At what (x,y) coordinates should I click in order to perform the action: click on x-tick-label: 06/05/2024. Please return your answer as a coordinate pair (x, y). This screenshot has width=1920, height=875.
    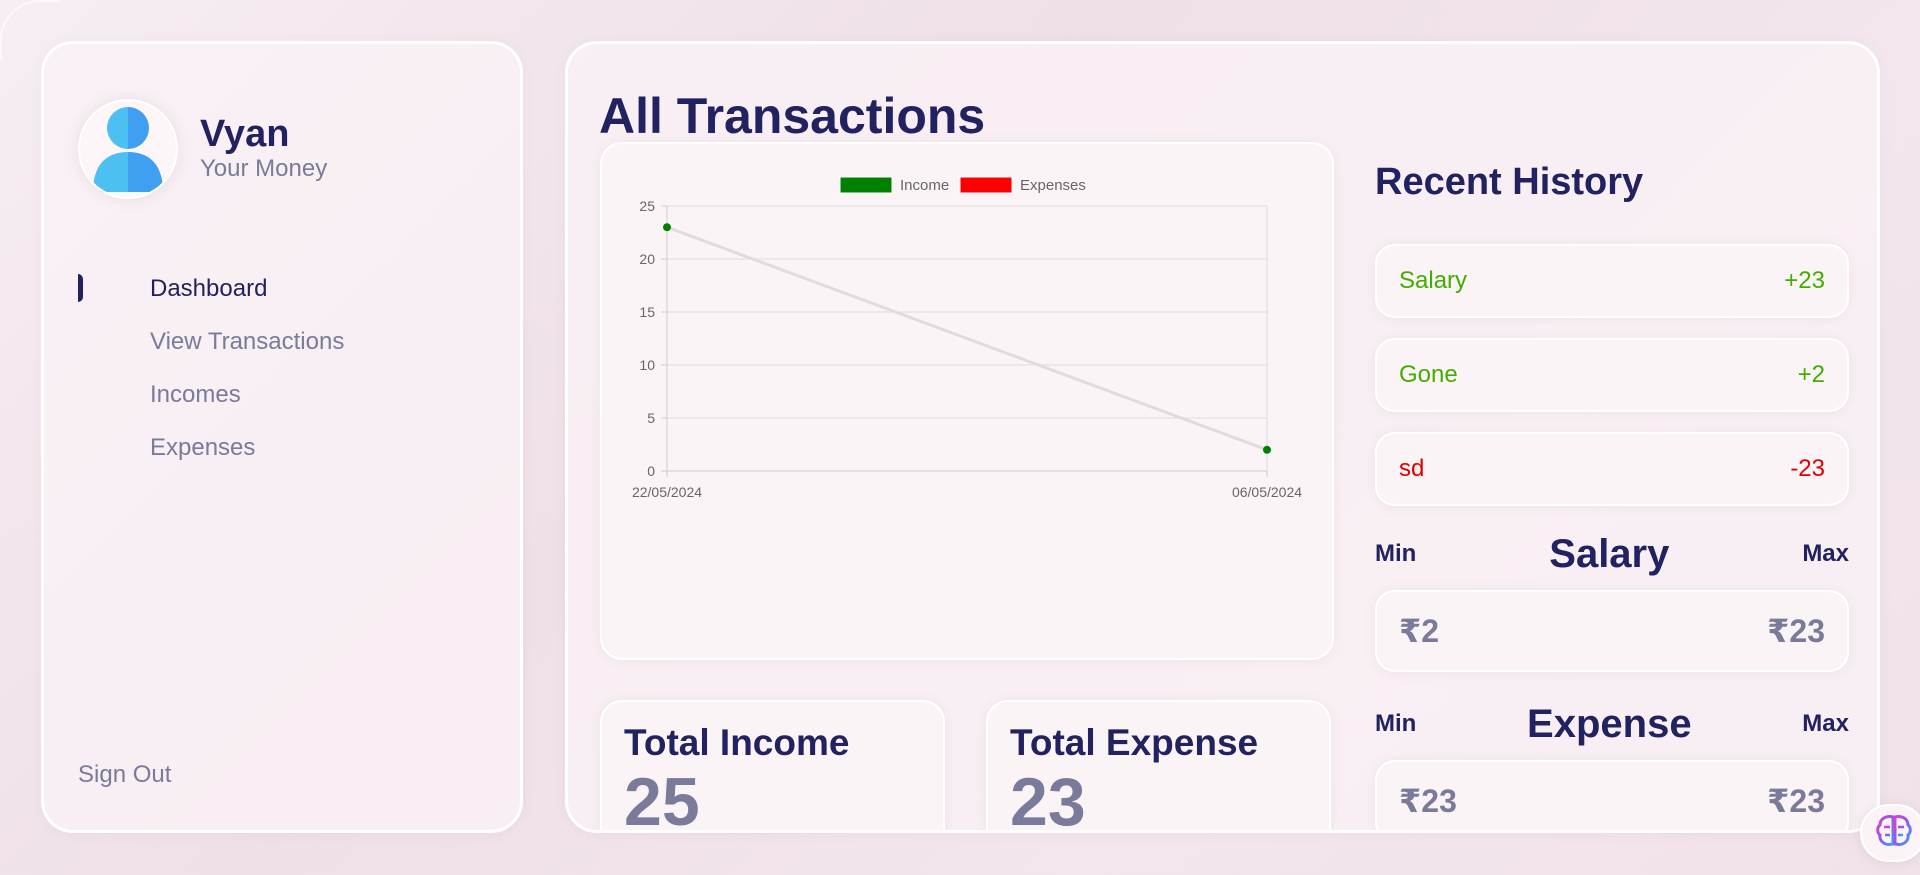
    Looking at the image, I should click on (1267, 492).